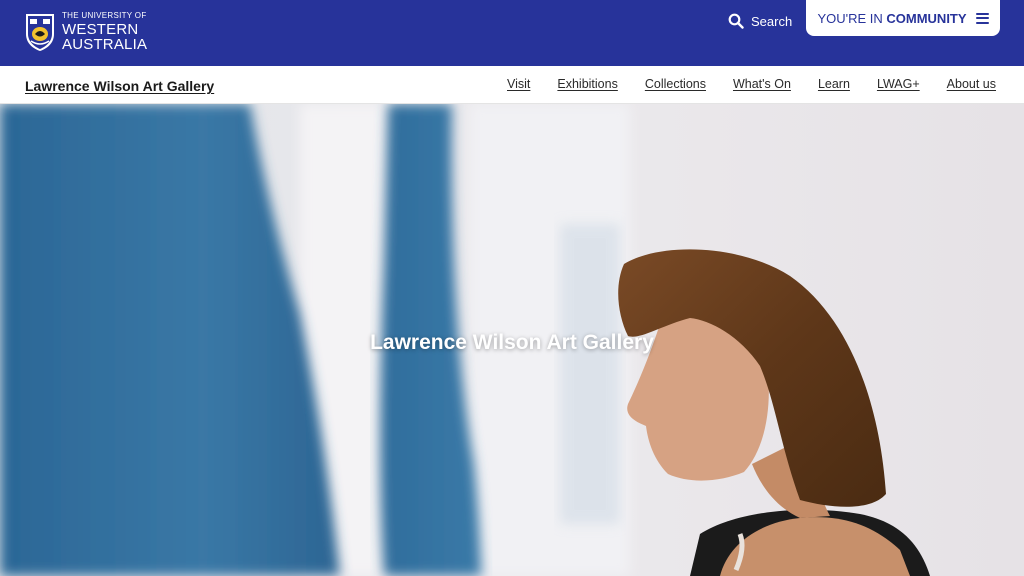 Image resolution: width=1024 pixels, height=576 pixels. What do you see at coordinates (104, 15) in the screenshot?
I see `logo-line-1: THE UNIVERSITY OF` at bounding box center [104, 15].